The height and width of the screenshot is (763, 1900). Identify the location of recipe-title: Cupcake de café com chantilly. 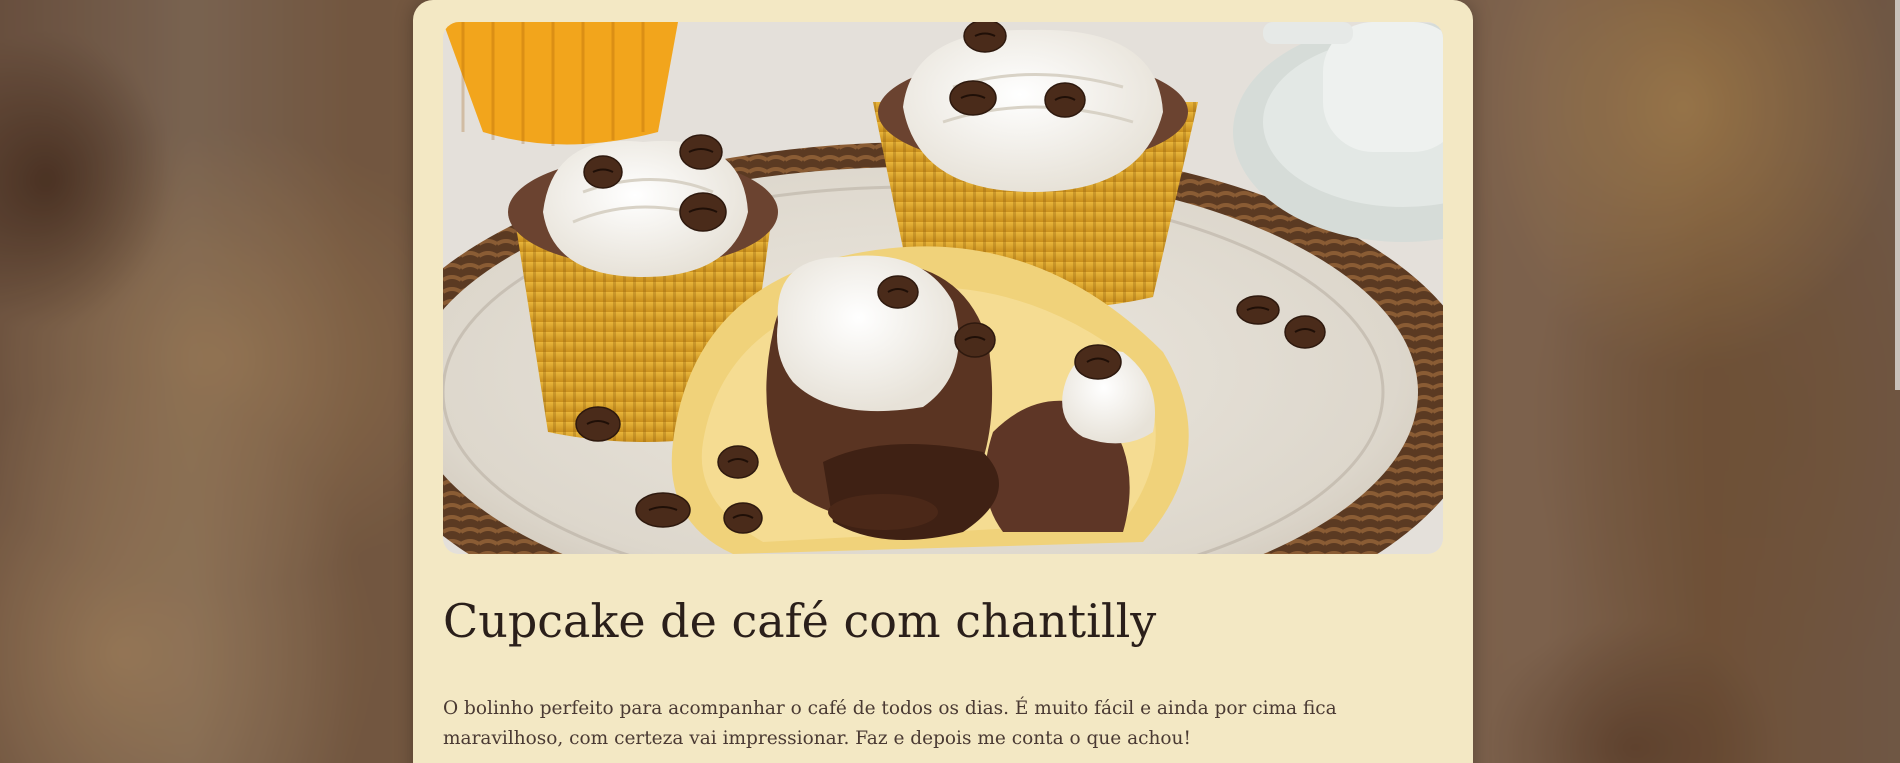
(800, 621).